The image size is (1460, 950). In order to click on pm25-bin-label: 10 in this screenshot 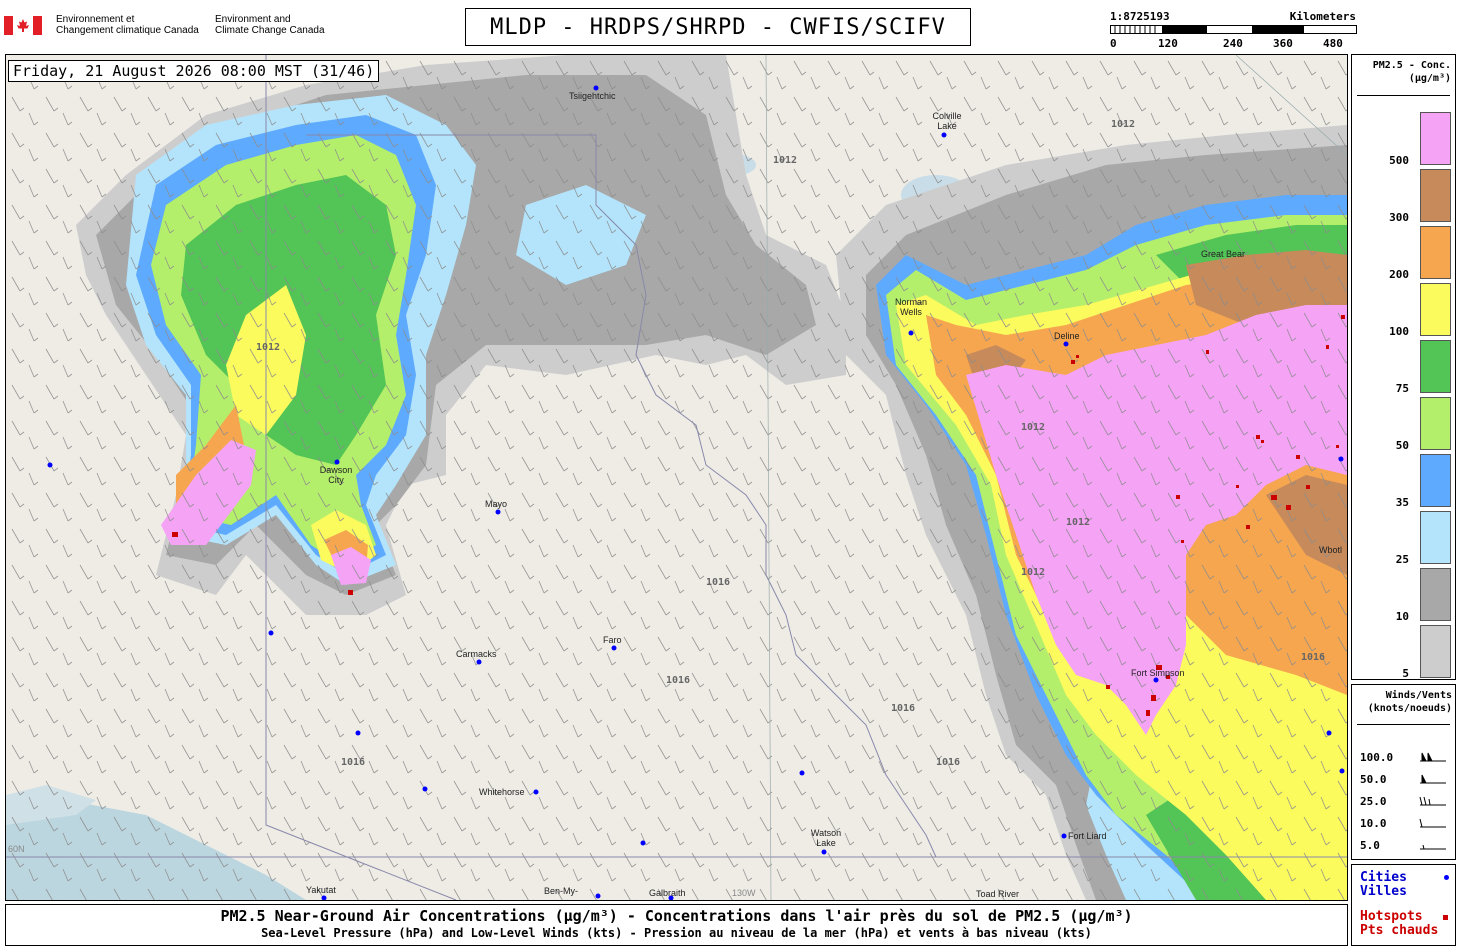, I will do `click(1402, 616)`.